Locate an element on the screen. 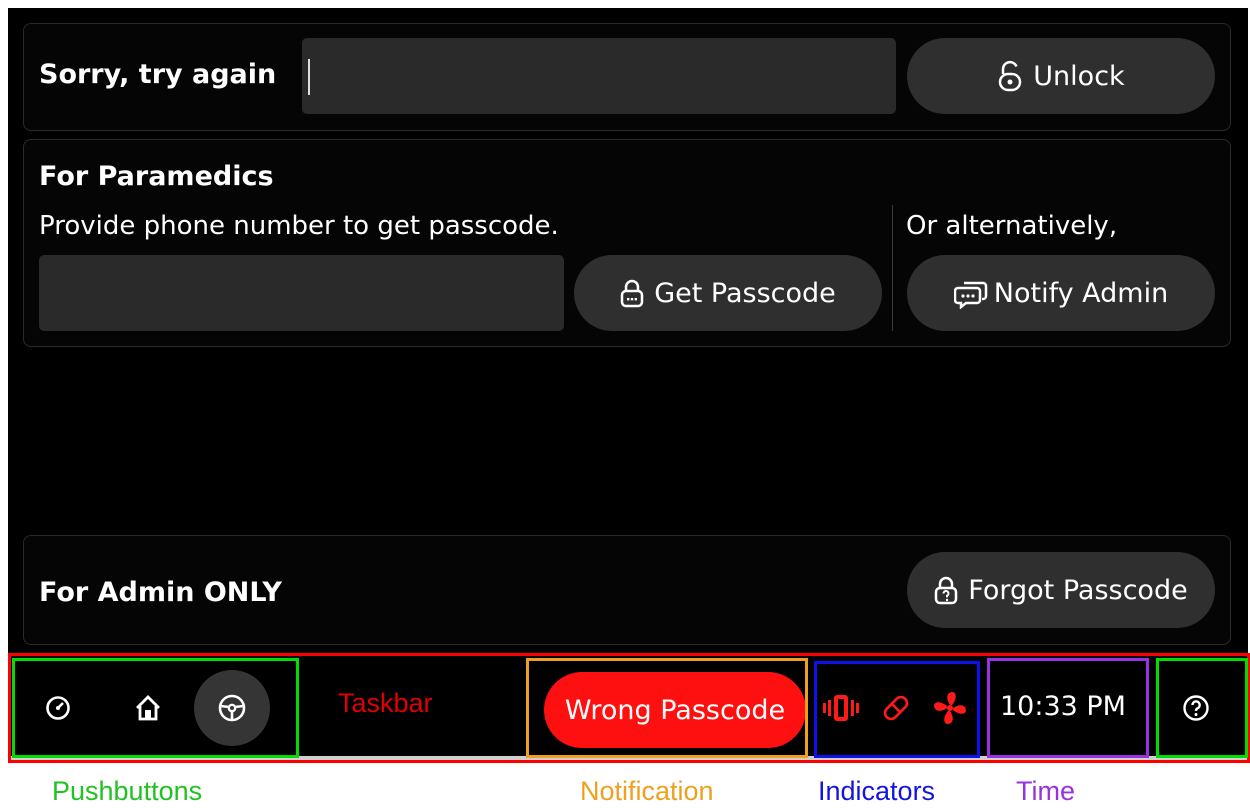  pushbuttons-annotation: Pushbuttons is located at coordinates (127, 791).